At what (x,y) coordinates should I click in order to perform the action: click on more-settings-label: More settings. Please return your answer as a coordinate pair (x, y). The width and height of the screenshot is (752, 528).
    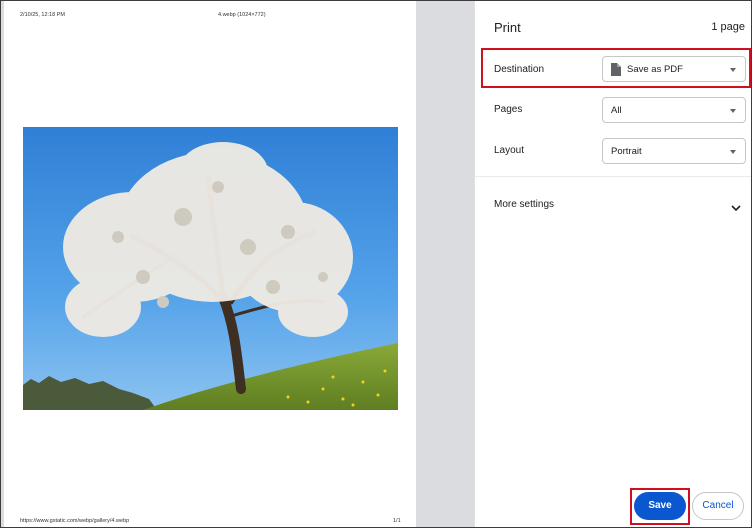
    Looking at the image, I should click on (524, 204).